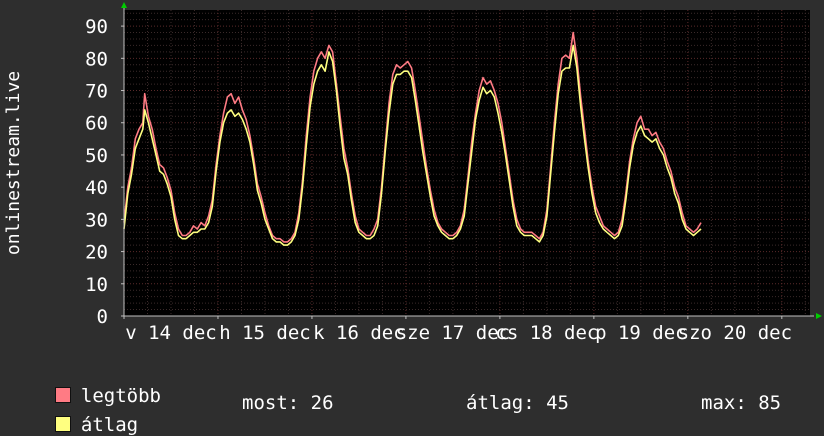 The height and width of the screenshot is (436, 824). Describe the element at coordinates (819, 316) in the screenshot. I see `x-axis-arrow` at that location.